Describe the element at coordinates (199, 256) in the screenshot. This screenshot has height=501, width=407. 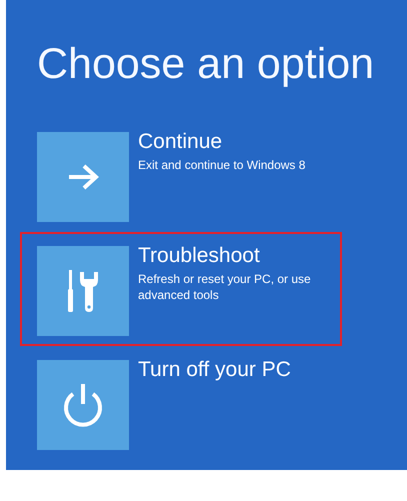
I see `option-label: Troubleshoot` at that location.